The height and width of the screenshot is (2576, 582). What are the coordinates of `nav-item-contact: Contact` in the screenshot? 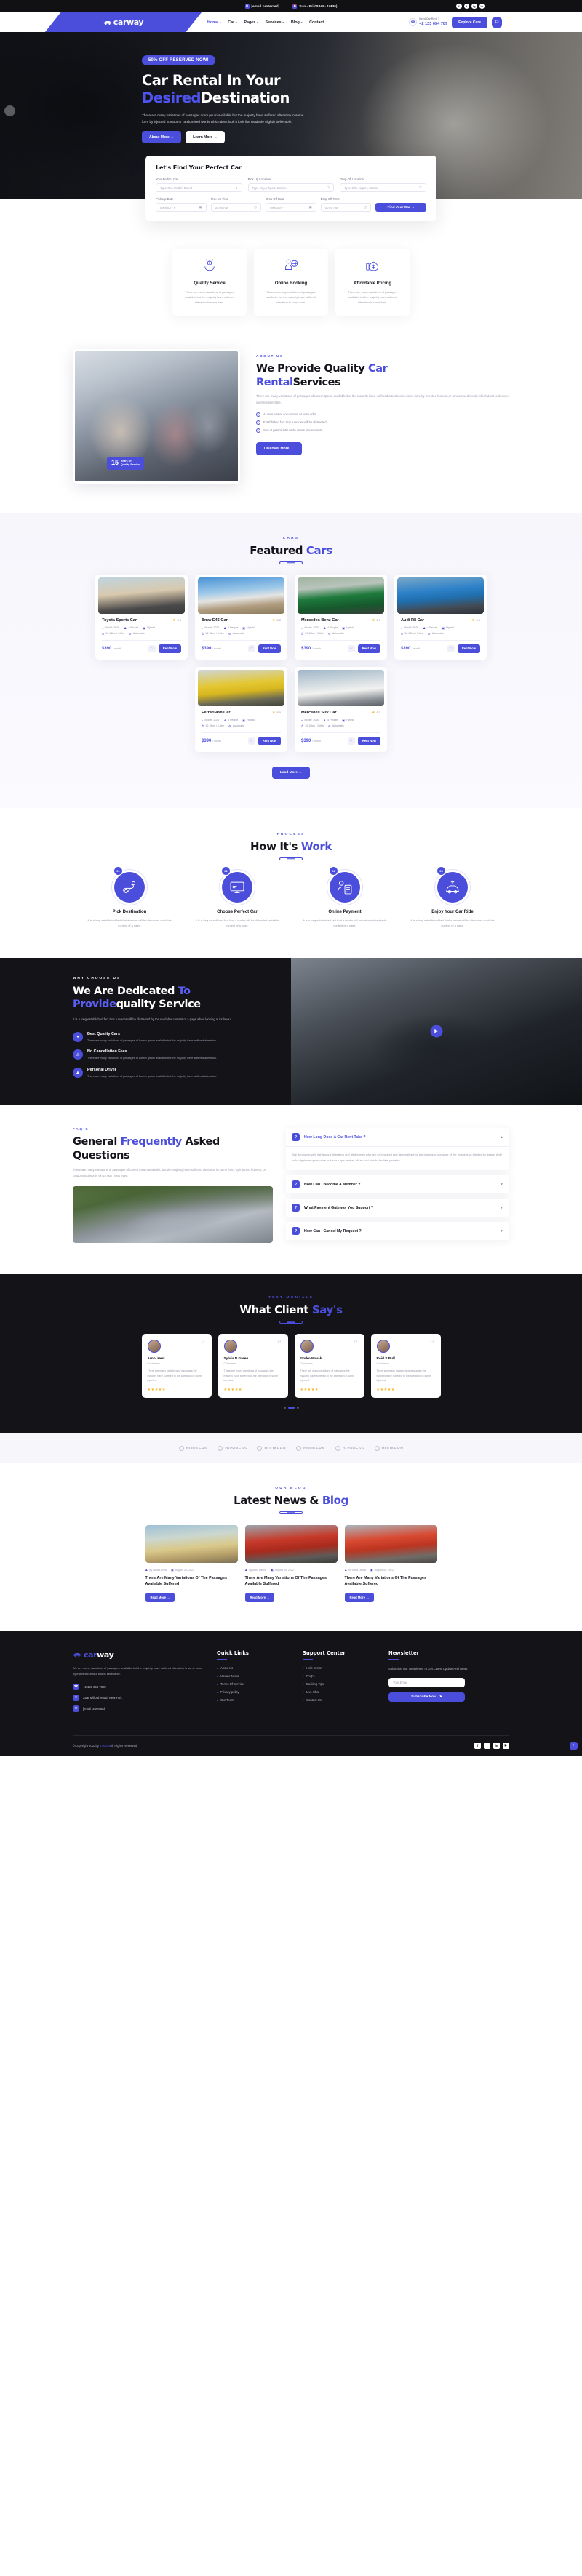 It's located at (316, 22).